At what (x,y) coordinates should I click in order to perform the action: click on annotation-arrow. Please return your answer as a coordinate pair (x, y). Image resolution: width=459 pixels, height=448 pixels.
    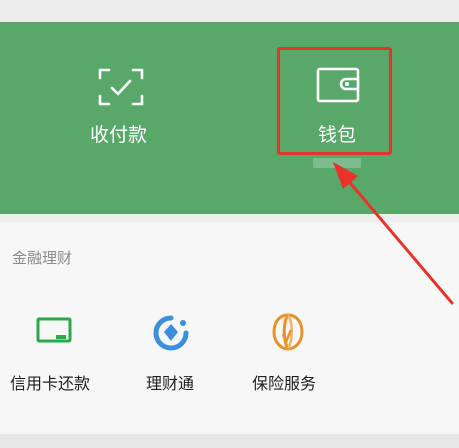
    Looking at the image, I should click on (393, 233).